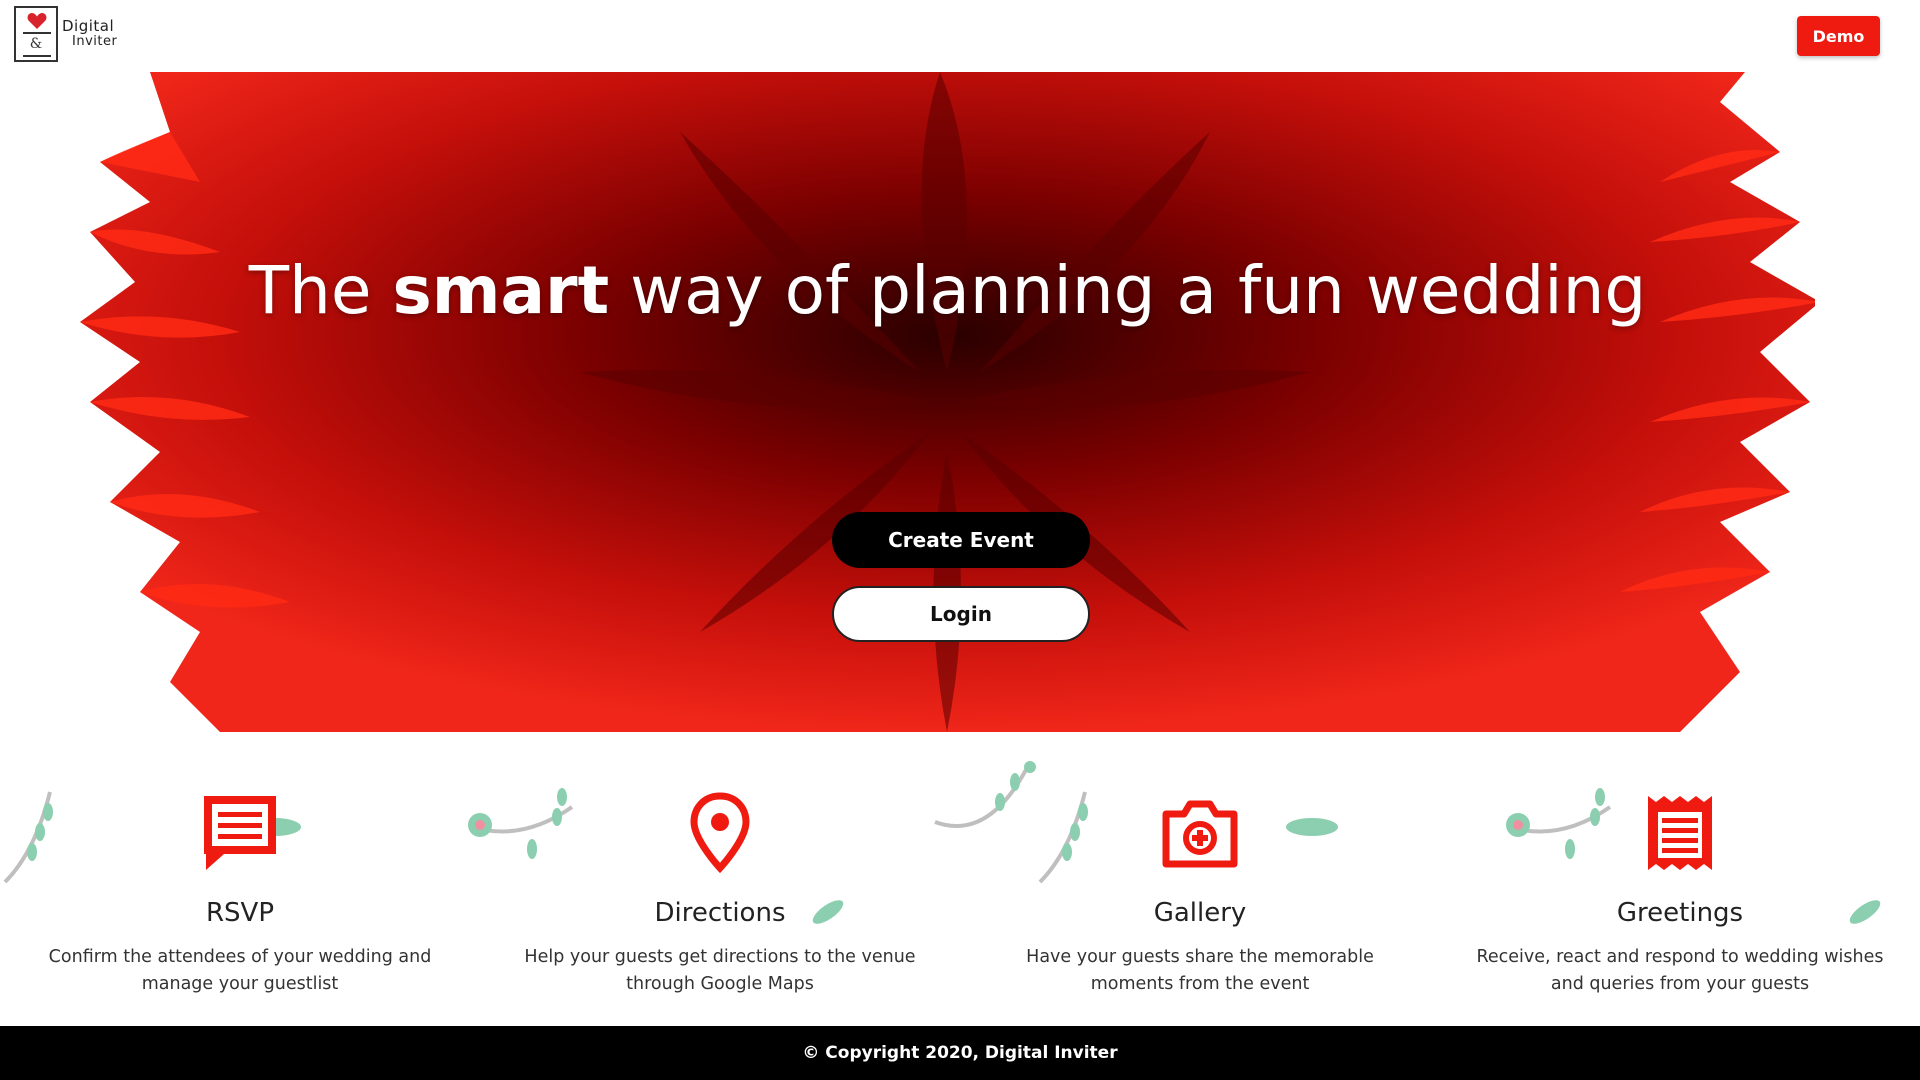 The height and width of the screenshot is (1080, 1920). I want to click on logo-text-line2: Inviter, so click(95, 41).